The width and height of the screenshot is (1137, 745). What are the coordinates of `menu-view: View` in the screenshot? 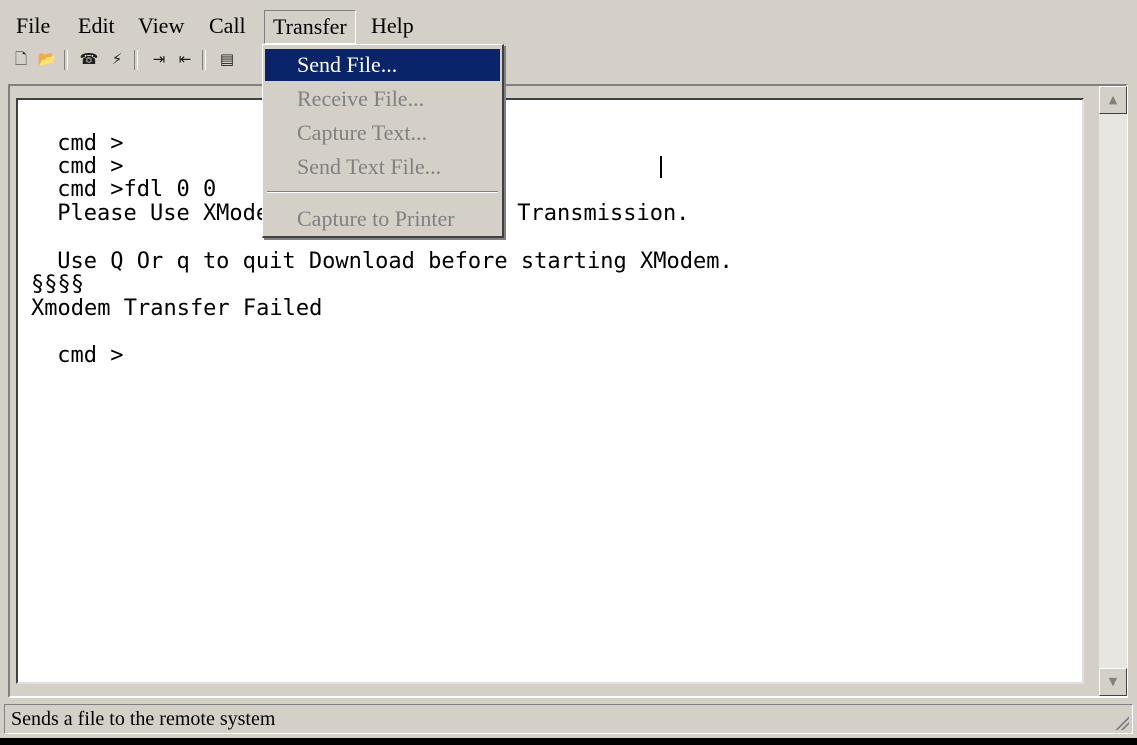 It's located at (161, 26).